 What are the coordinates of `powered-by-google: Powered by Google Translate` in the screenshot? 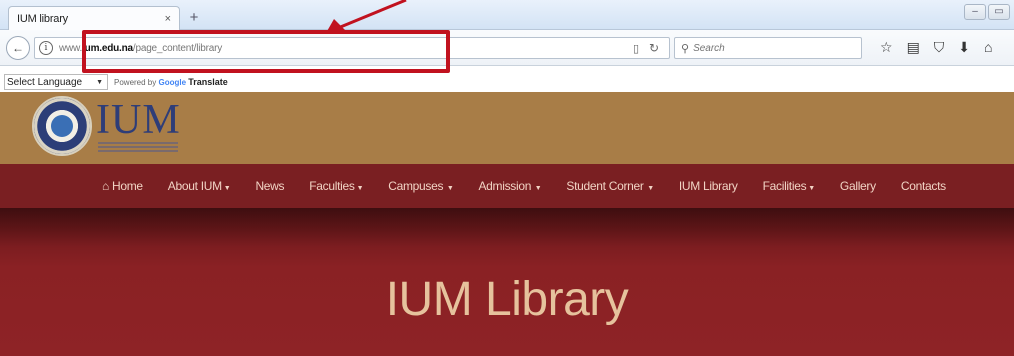 It's located at (171, 82).